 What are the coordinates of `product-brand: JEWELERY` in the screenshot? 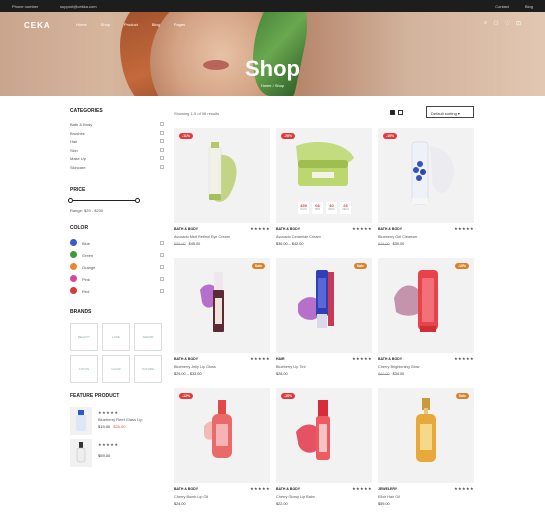 It's located at (388, 489).